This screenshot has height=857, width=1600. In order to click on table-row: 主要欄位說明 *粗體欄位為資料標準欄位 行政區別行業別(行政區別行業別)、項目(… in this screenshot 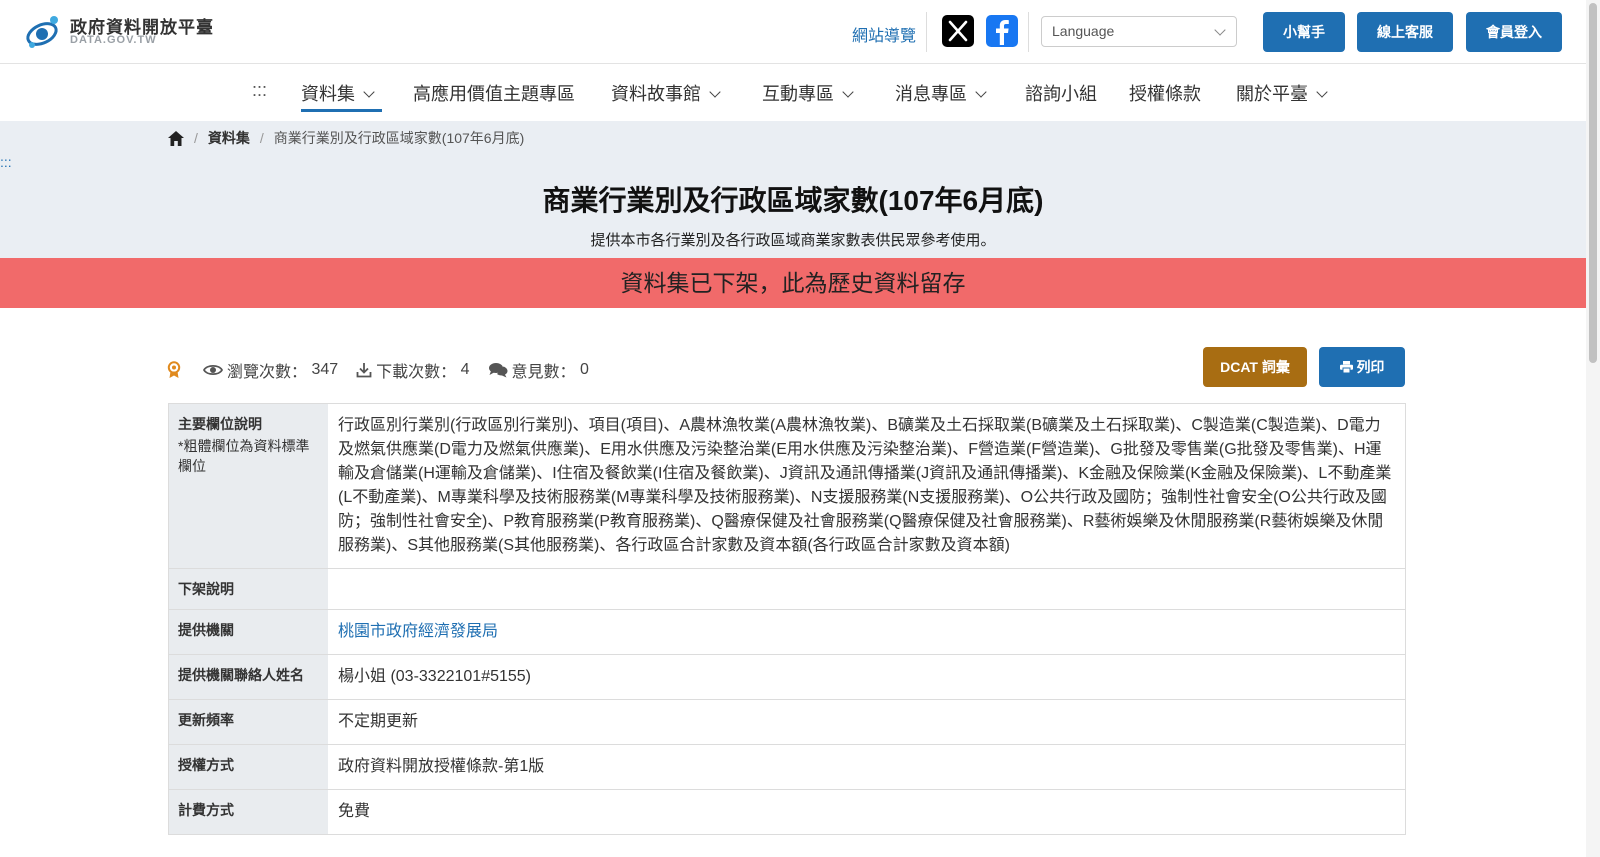, I will do `click(787, 486)`.